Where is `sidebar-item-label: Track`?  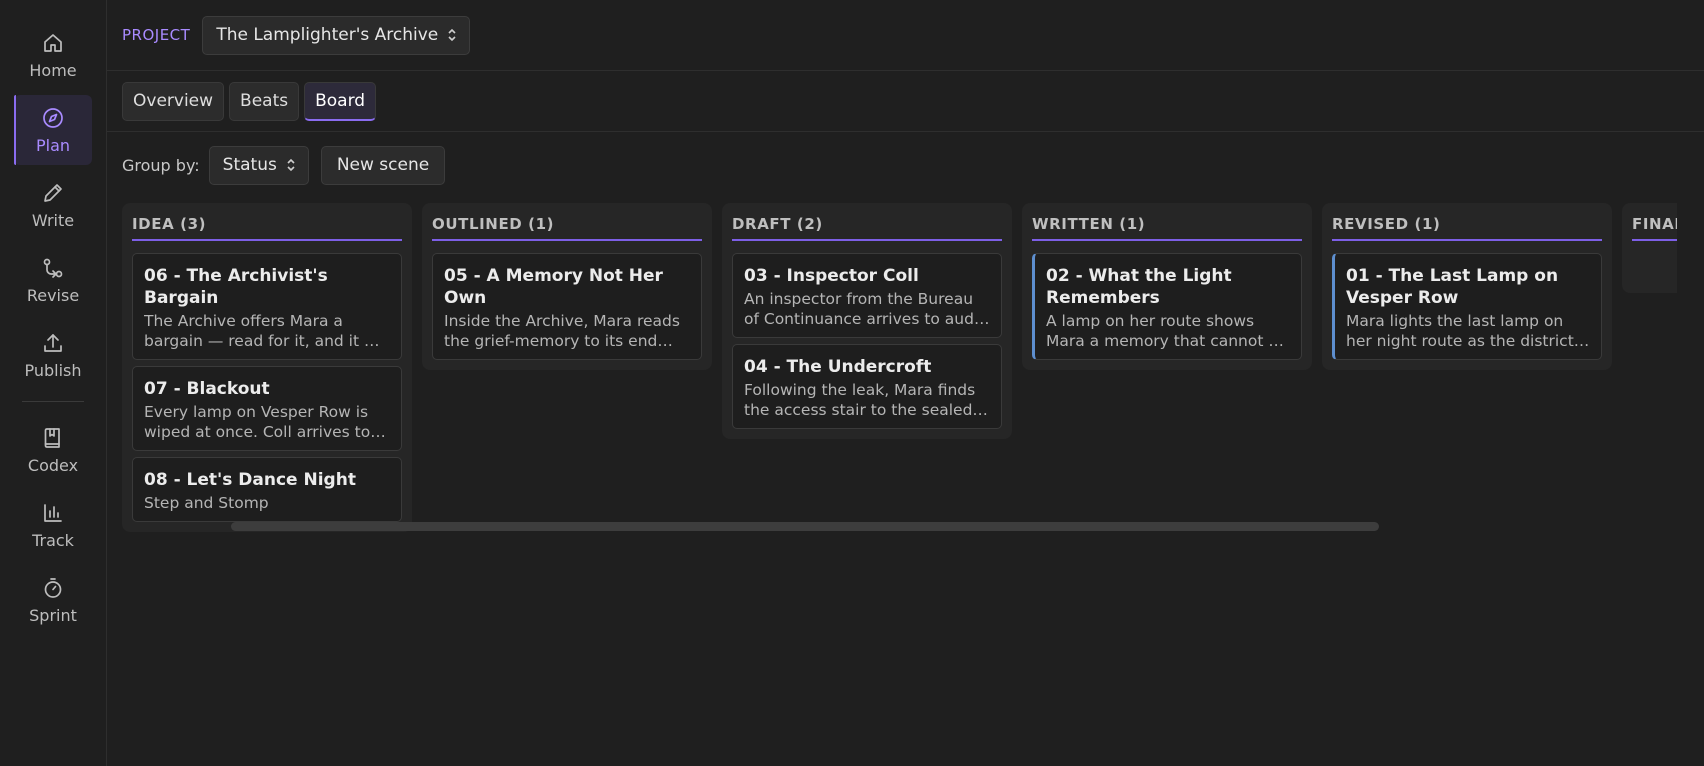
sidebar-item-label: Track is located at coordinates (53, 540).